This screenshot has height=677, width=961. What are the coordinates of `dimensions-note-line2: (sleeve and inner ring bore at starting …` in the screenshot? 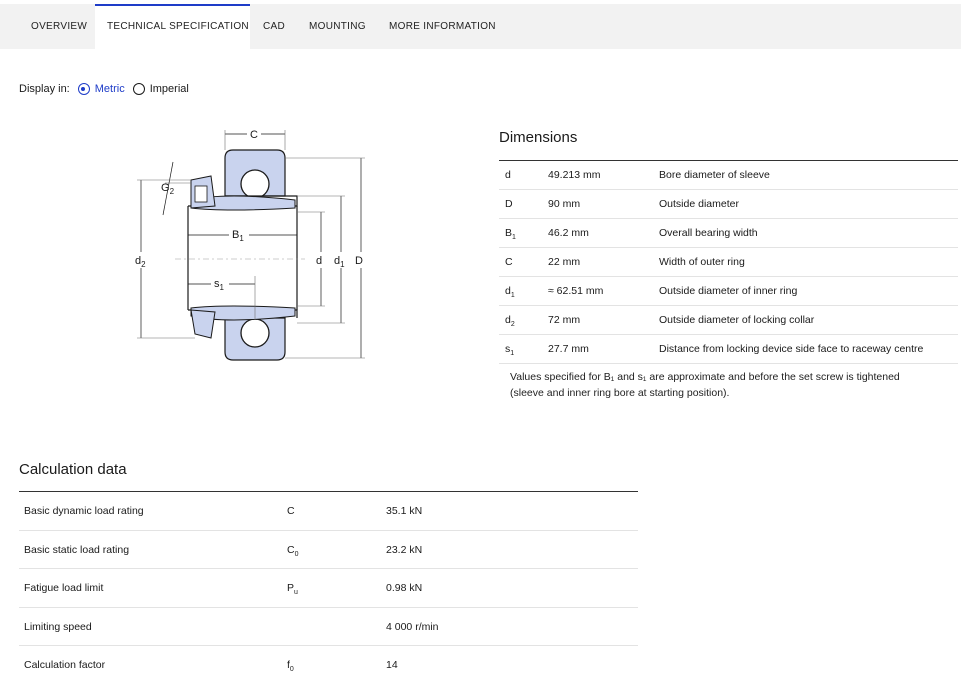 It's located at (620, 393).